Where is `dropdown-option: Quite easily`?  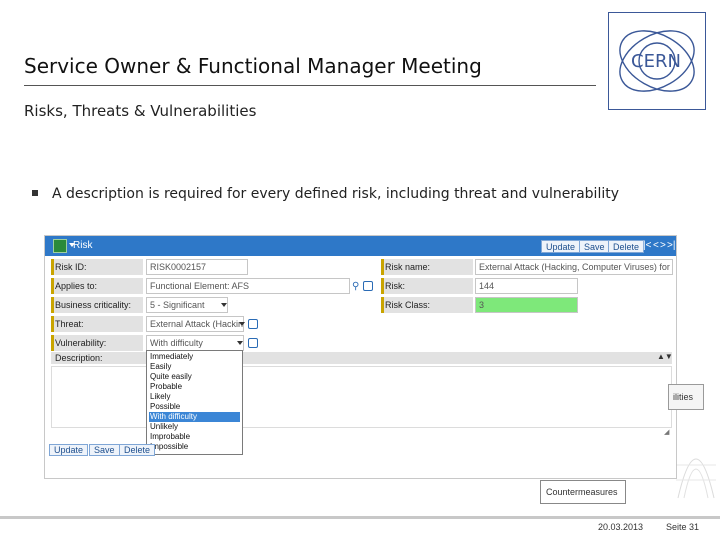
dropdown-option: Quite easily is located at coordinates (194, 377).